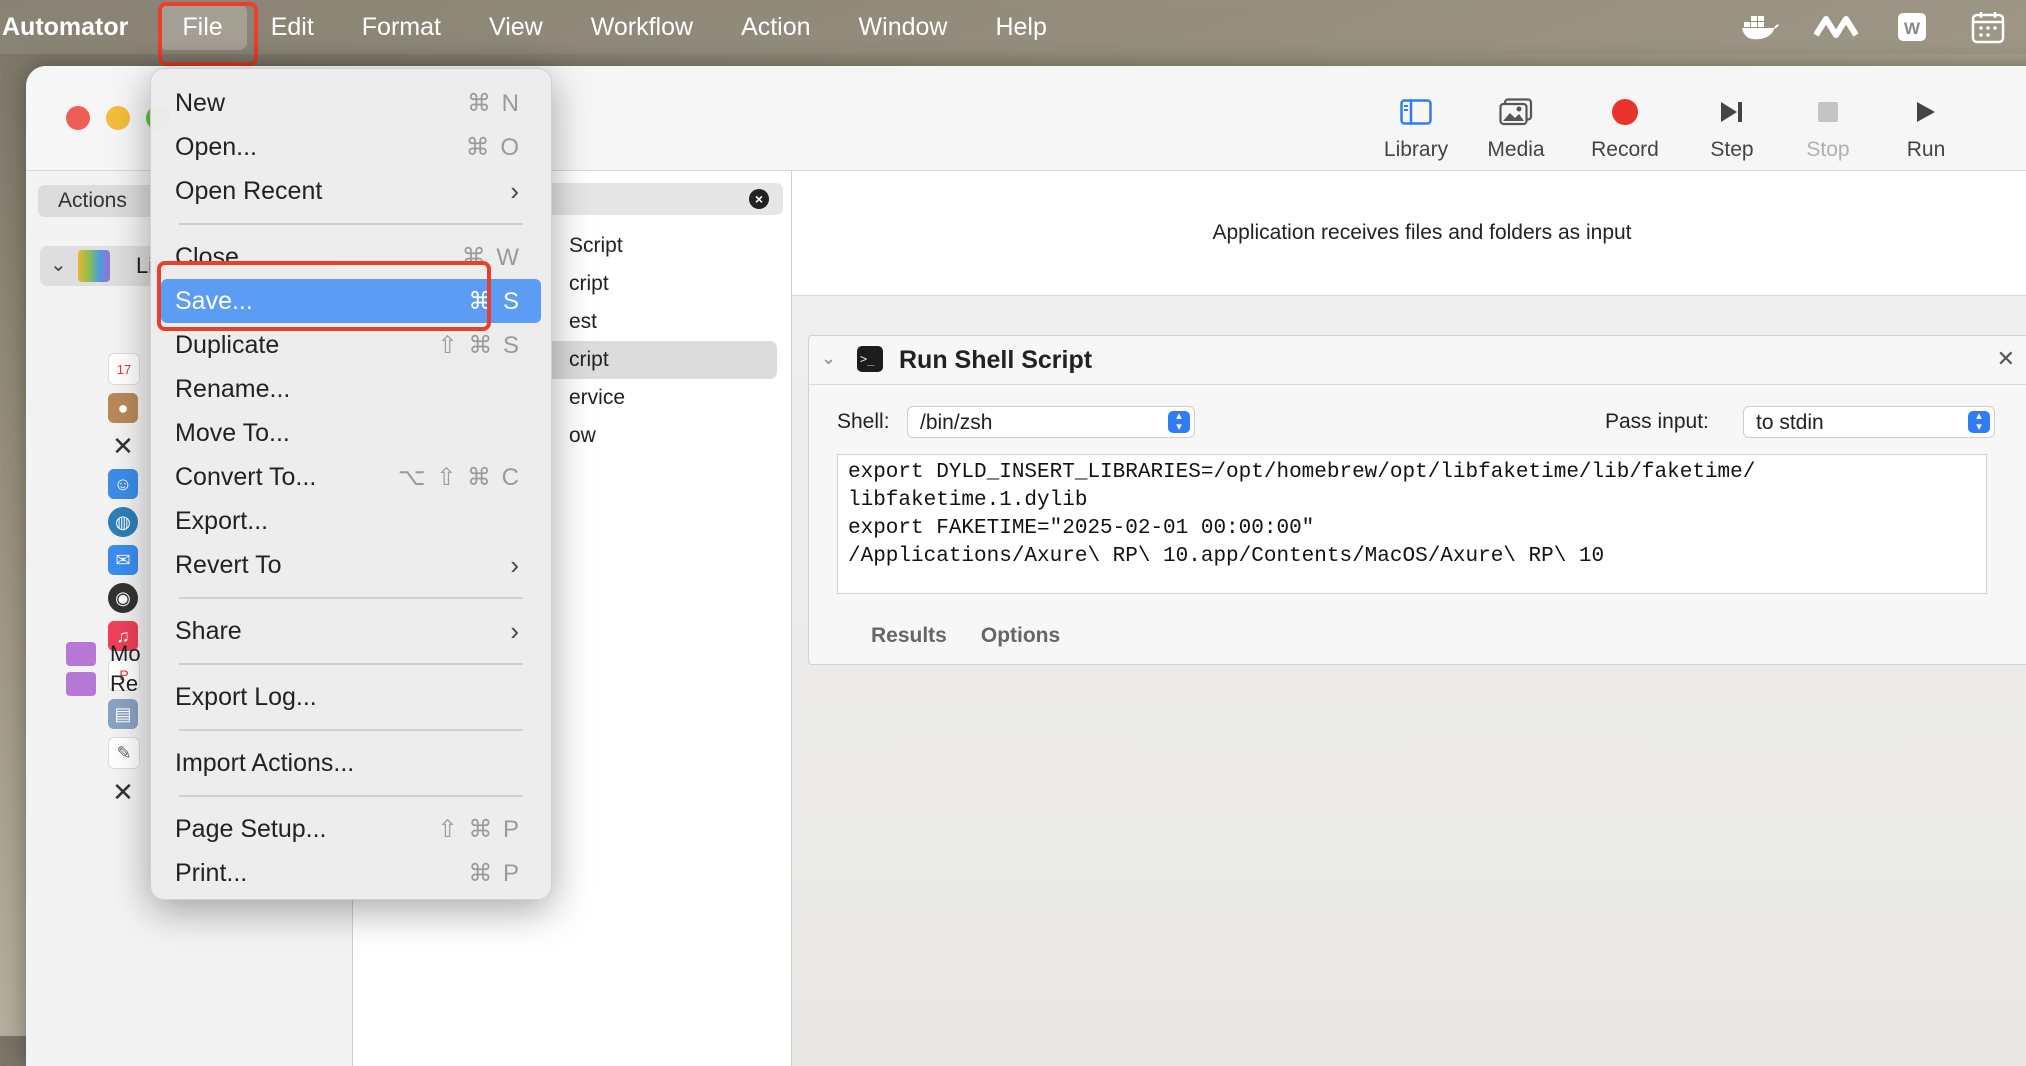  Describe the element at coordinates (98, 201) in the screenshot. I see `actions-segment: Actions` at that location.